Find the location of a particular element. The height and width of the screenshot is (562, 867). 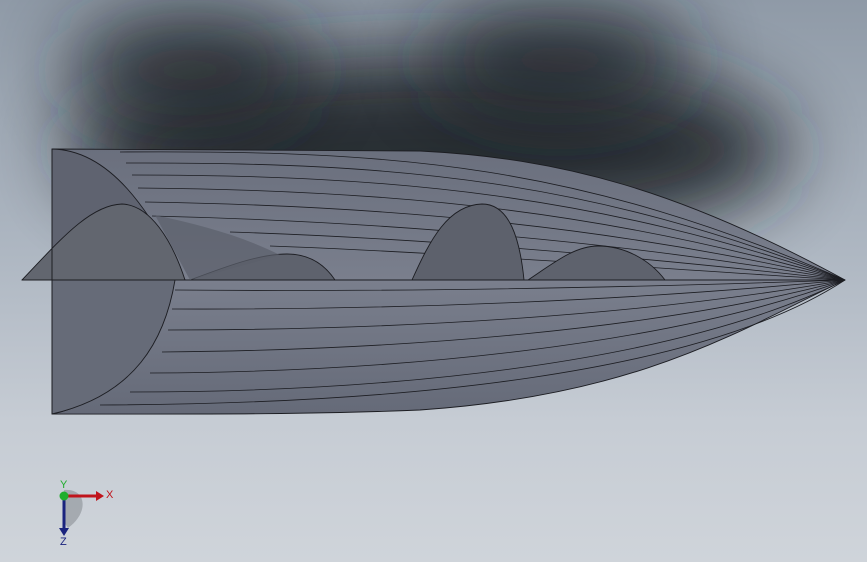

z-axis-arrow is located at coordinates (64, 532).